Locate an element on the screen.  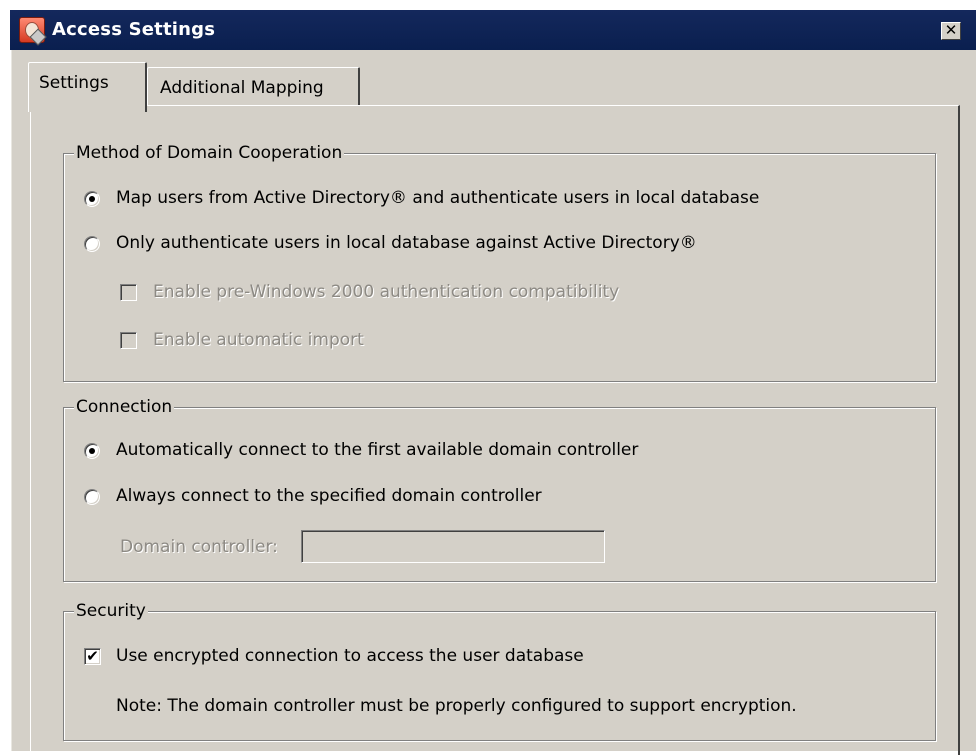
encrypted-connection-checkbox: ✔ is located at coordinates (92, 656).